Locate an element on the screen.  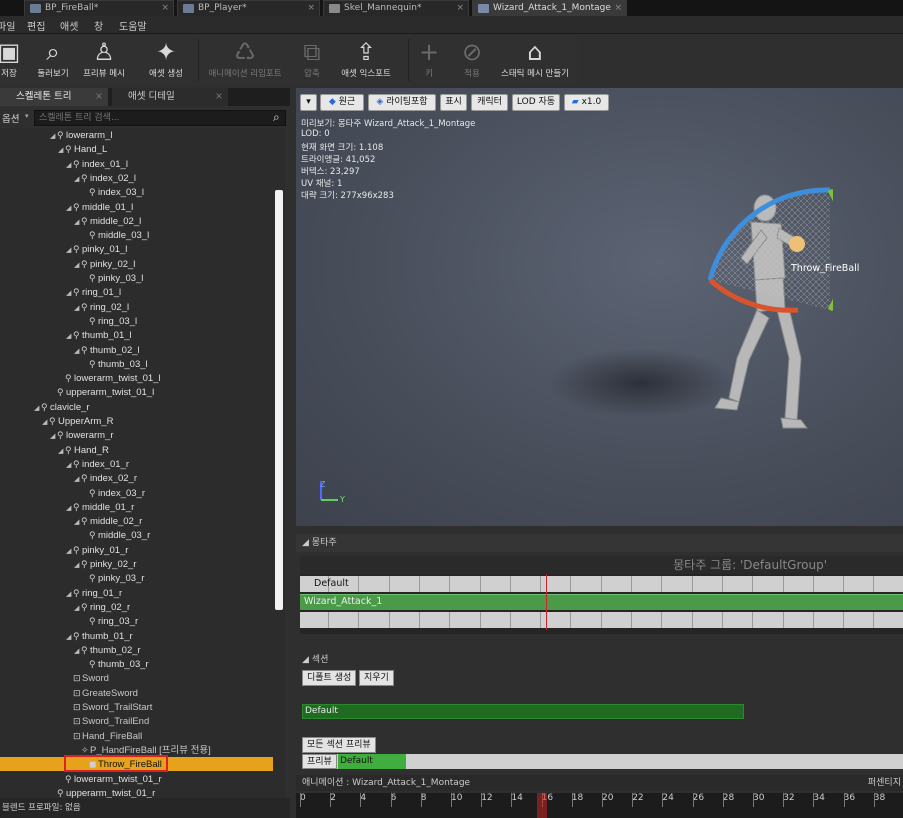
menu-file: 파일 is located at coordinates (7, 25).